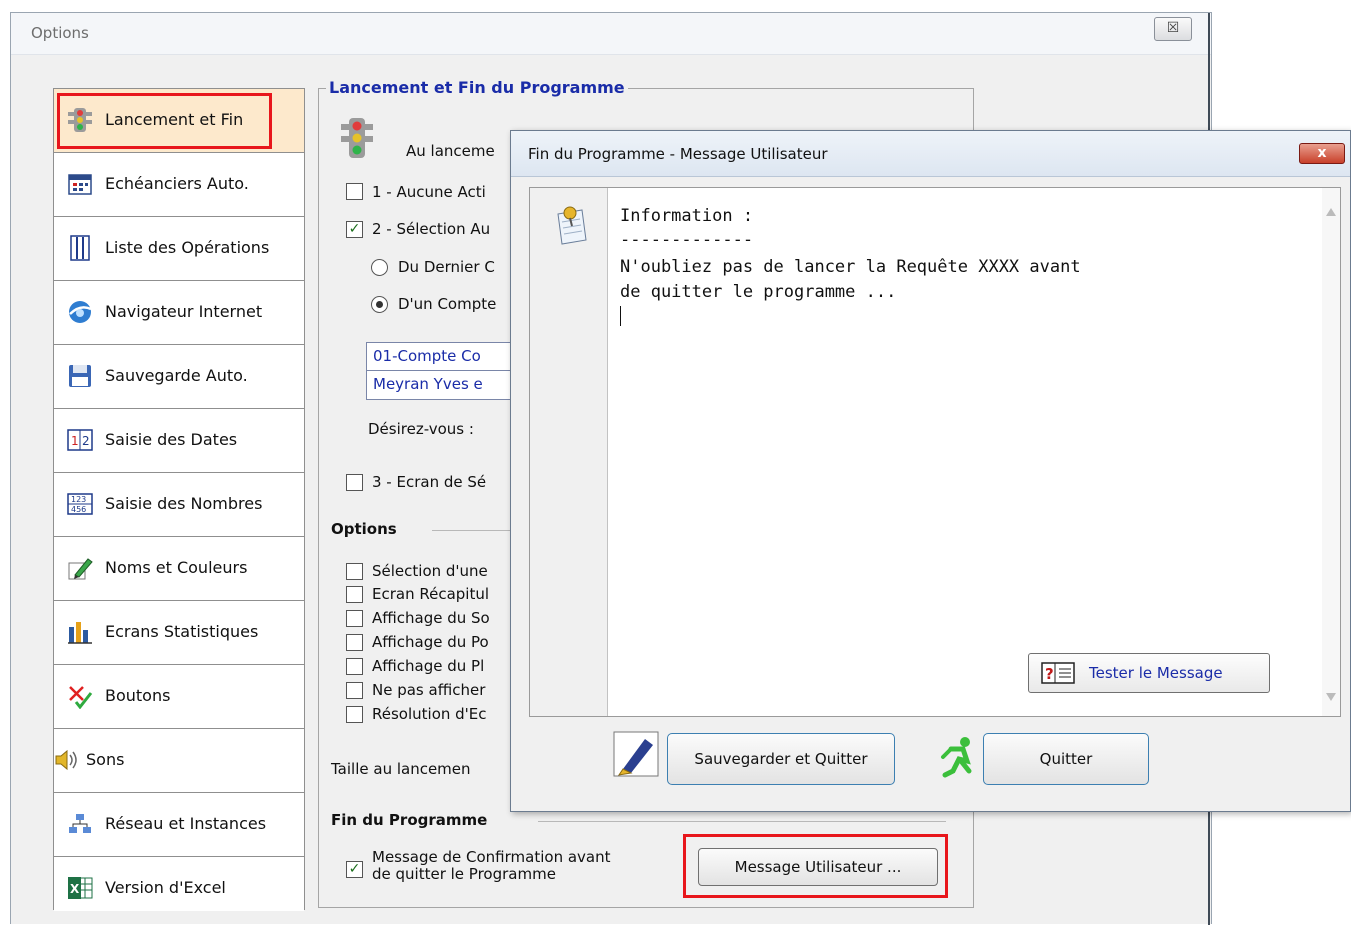  I want to click on option1-checkbox, so click(354, 191).